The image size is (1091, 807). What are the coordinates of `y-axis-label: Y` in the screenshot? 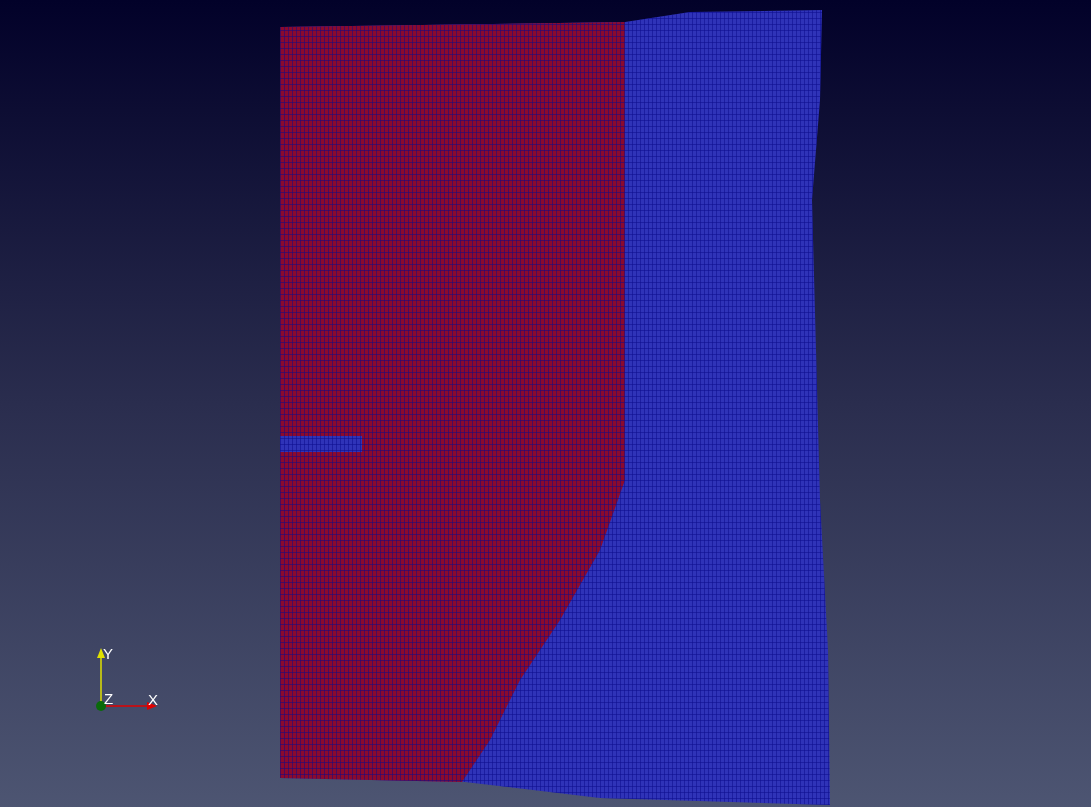 It's located at (108, 653).